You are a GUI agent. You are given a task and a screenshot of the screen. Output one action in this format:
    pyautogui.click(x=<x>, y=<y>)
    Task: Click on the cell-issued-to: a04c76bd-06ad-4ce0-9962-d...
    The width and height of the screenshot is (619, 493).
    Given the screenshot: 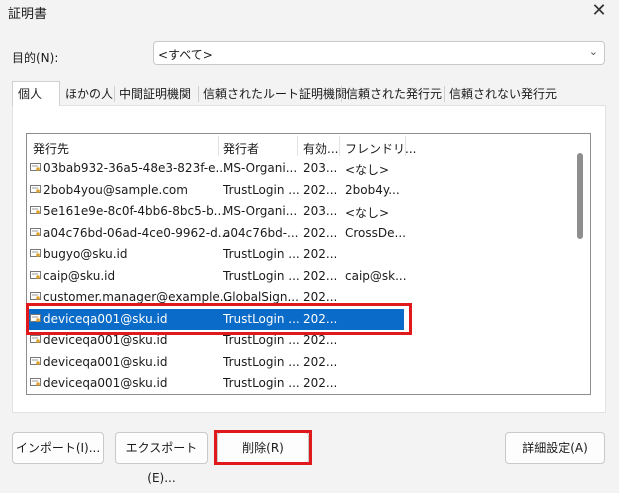 What is the action you would take?
    pyautogui.click(x=136, y=232)
    